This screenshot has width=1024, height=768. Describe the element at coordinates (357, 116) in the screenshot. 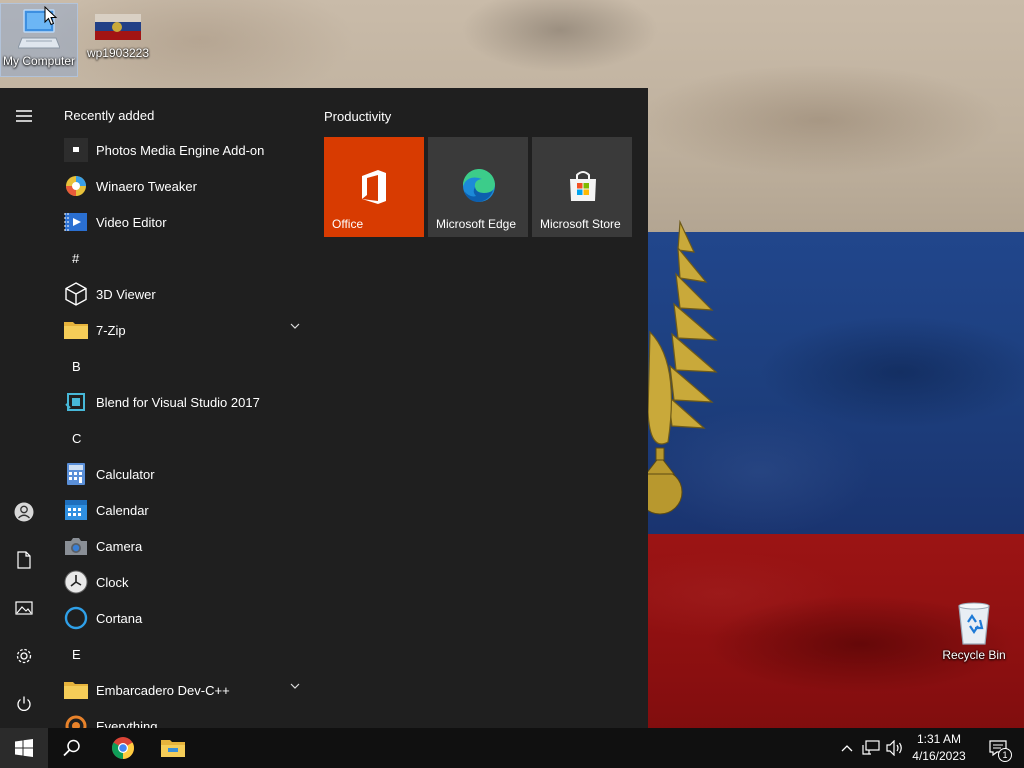

I see `tile-group-title: Productivity` at that location.